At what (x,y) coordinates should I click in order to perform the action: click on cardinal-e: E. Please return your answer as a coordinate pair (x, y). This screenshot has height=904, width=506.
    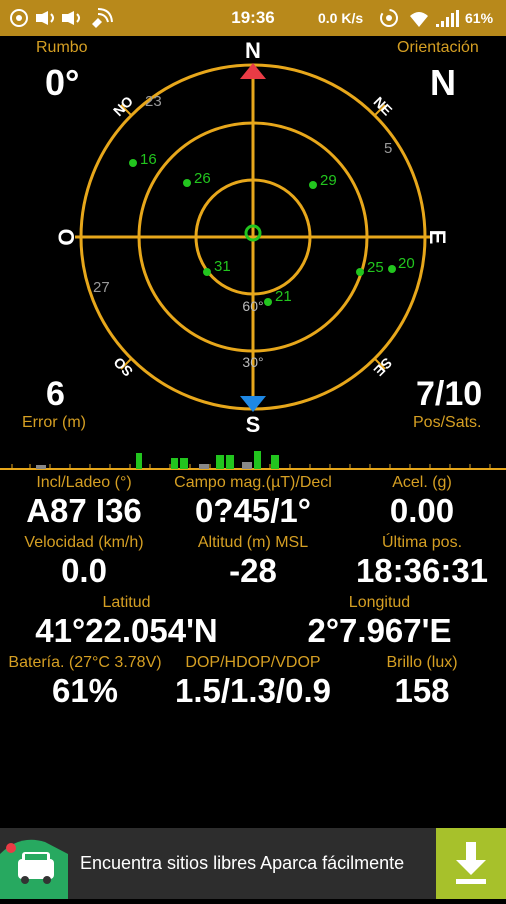
    Looking at the image, I should click on (437, 237).